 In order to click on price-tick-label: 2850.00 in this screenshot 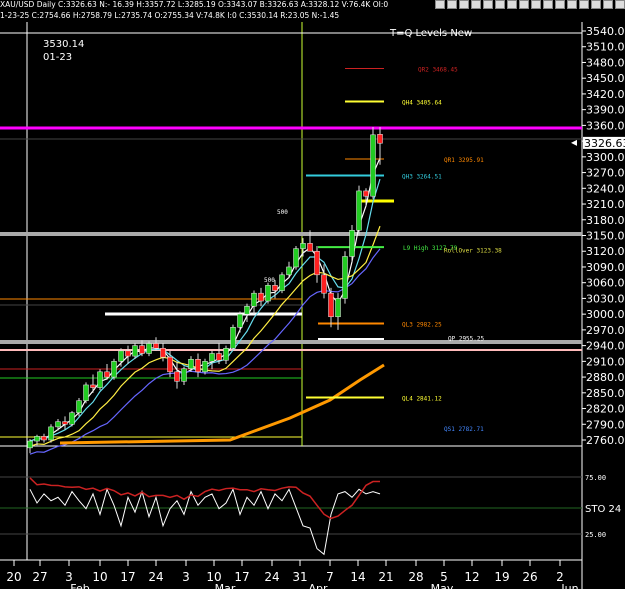, I will do `click(605, 393)`.